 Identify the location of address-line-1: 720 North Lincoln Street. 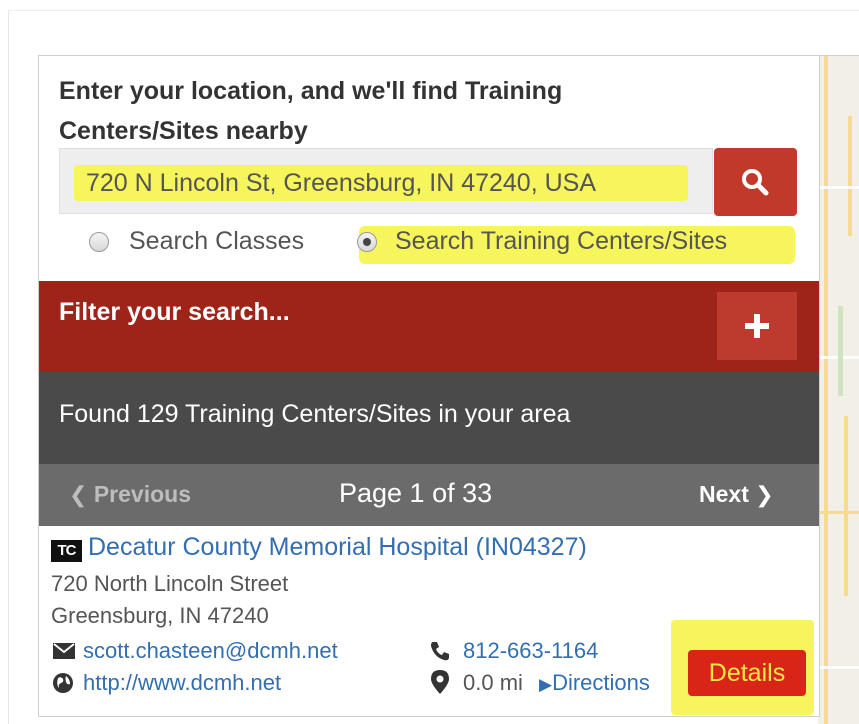
(170, 583).